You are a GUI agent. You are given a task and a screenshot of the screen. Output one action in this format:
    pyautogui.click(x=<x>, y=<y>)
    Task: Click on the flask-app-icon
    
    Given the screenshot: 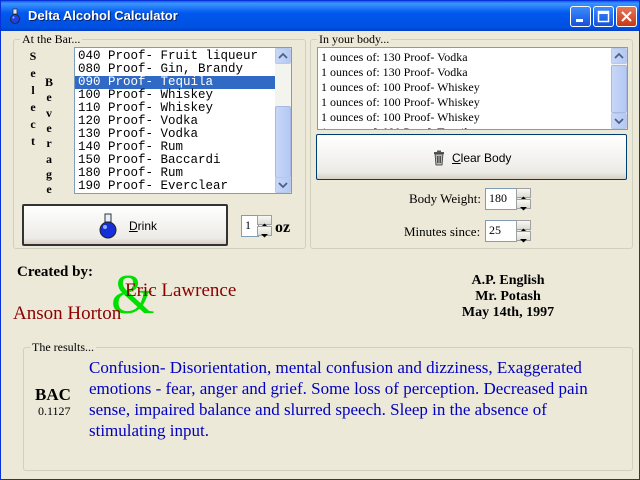 What is the action you would take?
    pyautogui.click(x=15, y=16)
    